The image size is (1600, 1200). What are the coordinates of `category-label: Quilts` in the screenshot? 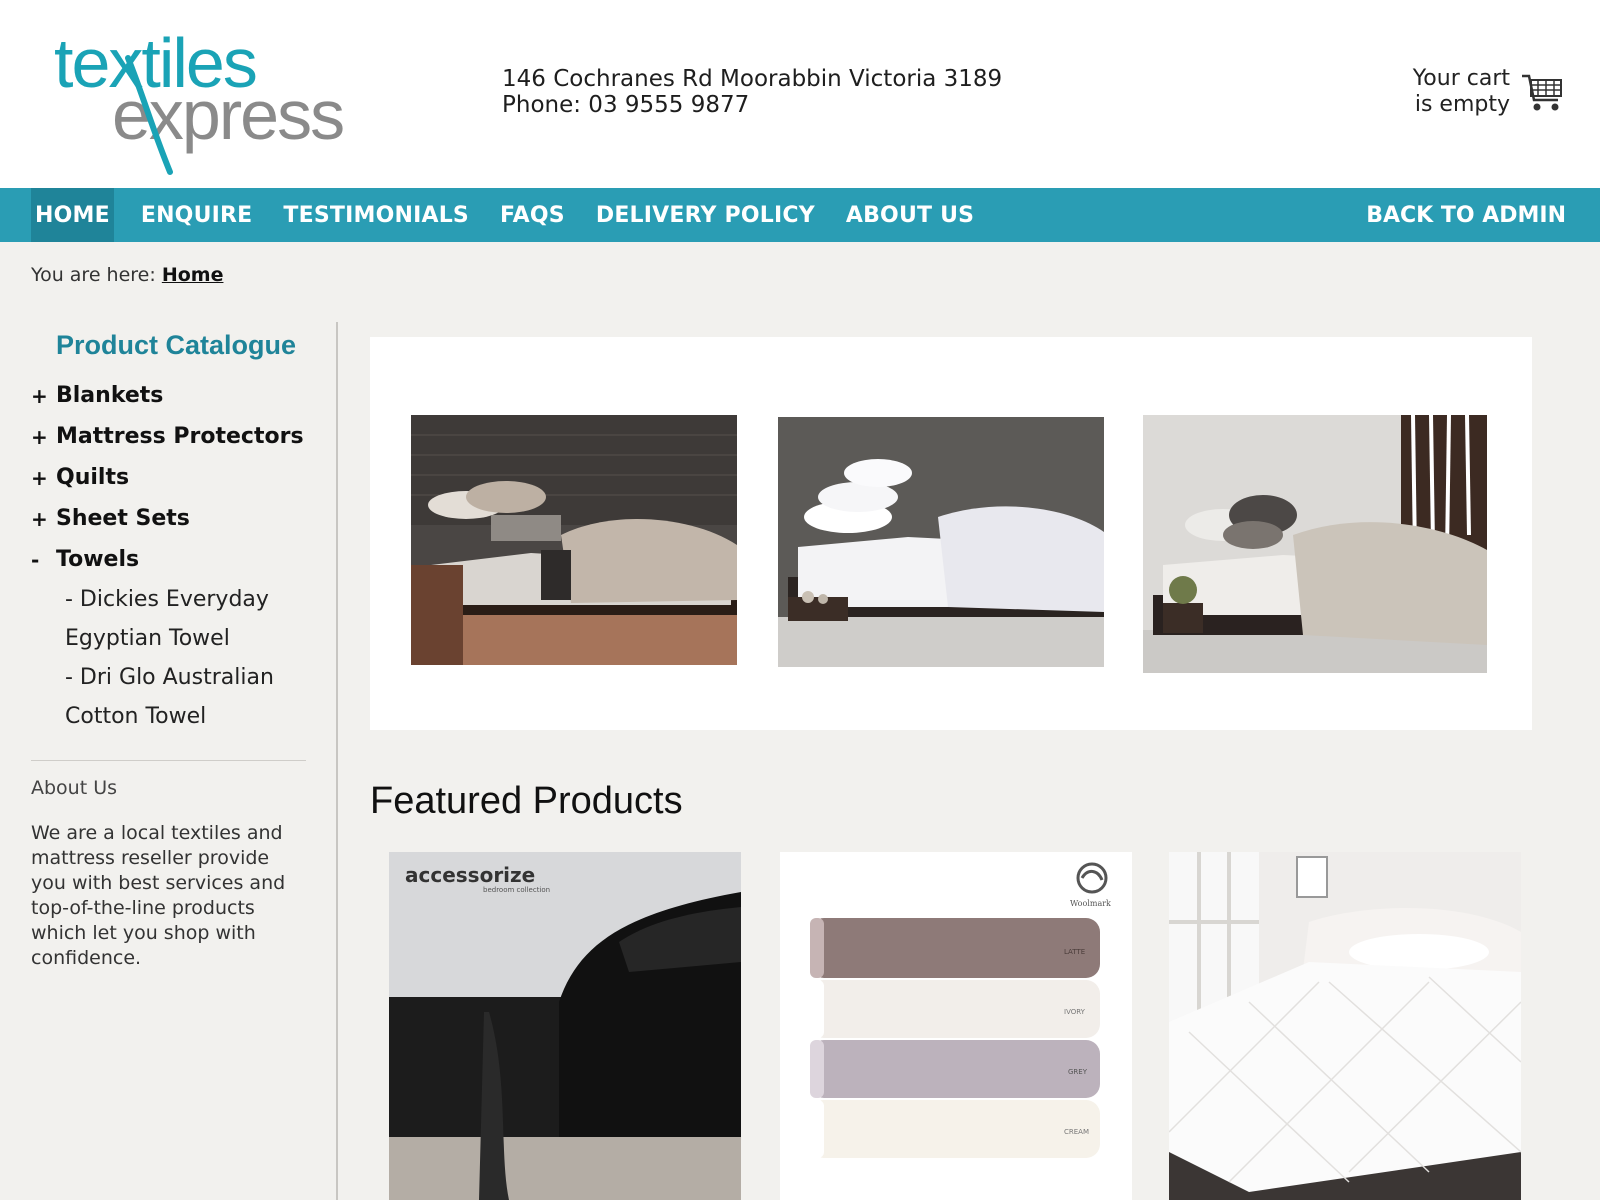 It's located at (92, 477).